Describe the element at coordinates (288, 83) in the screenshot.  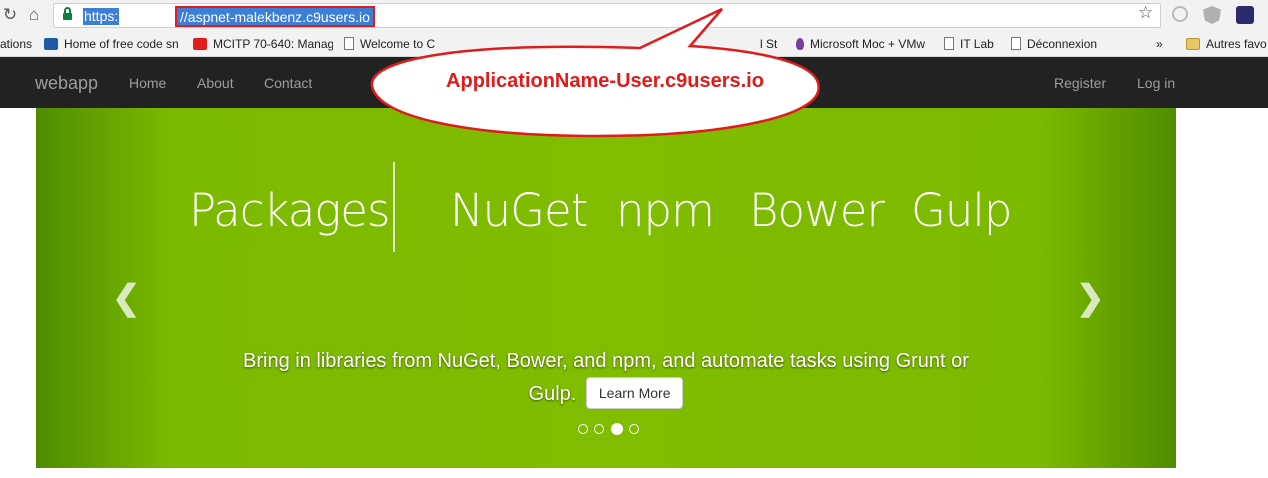
I see `nav-contact: Contact` at that location.